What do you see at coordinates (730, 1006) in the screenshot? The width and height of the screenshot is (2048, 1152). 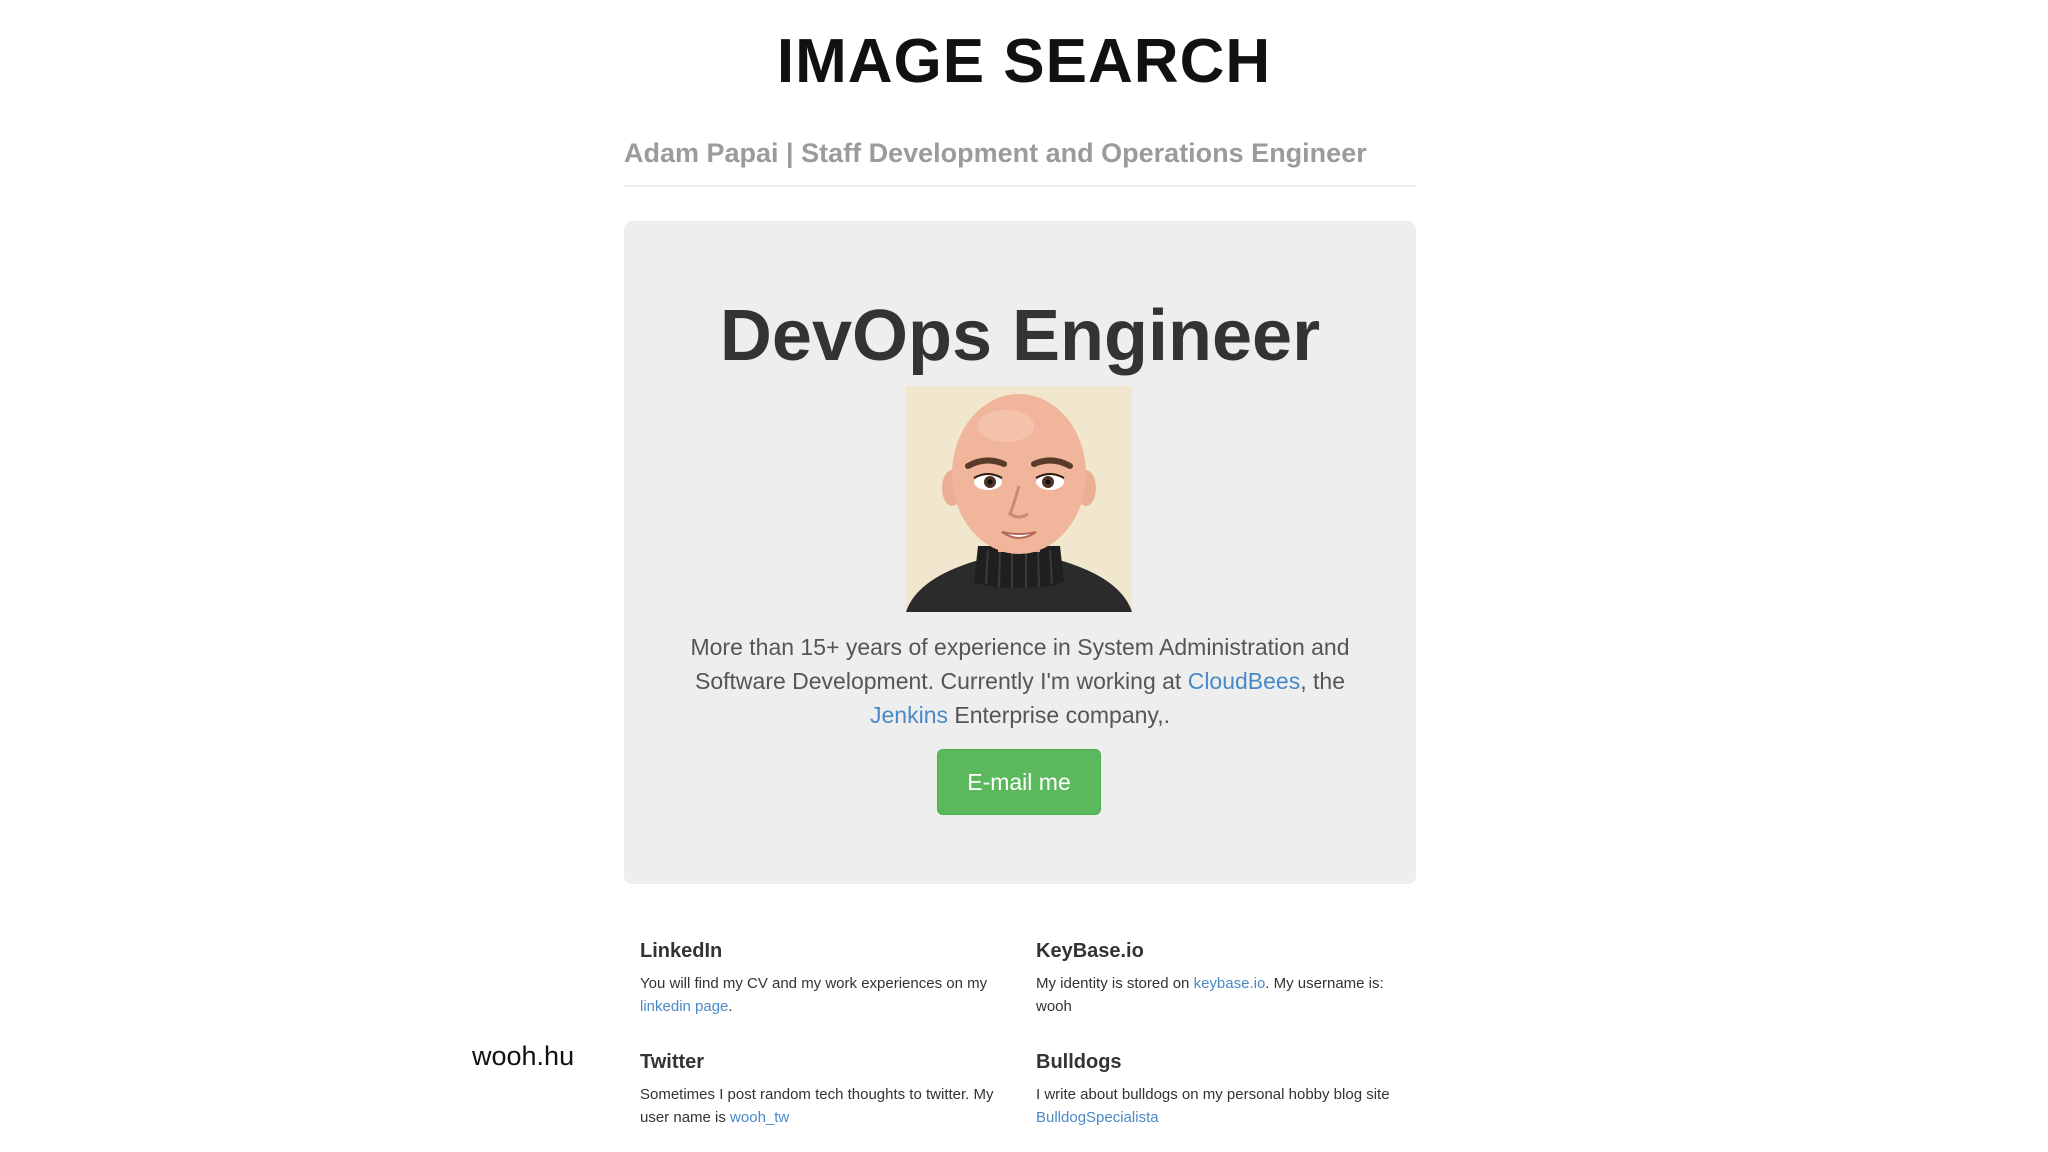 I see `linkedin-text-end: .` at bounding box center [730, 1006].